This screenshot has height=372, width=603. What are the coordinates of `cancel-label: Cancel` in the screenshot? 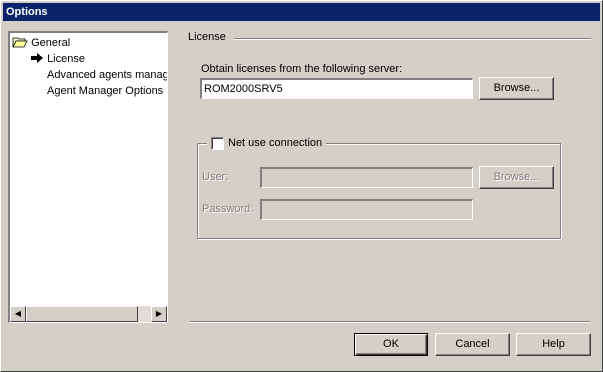 It's located at (472, 344).